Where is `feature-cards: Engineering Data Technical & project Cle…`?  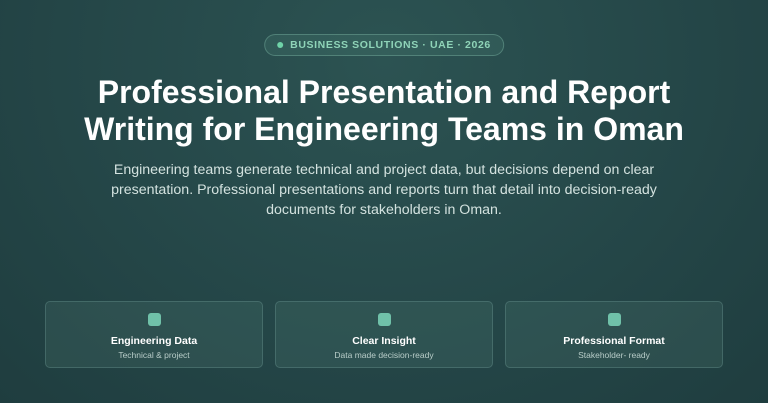
feature-cards: Engineering Data Technical & project Cle… is located at coordinates (384, 334).